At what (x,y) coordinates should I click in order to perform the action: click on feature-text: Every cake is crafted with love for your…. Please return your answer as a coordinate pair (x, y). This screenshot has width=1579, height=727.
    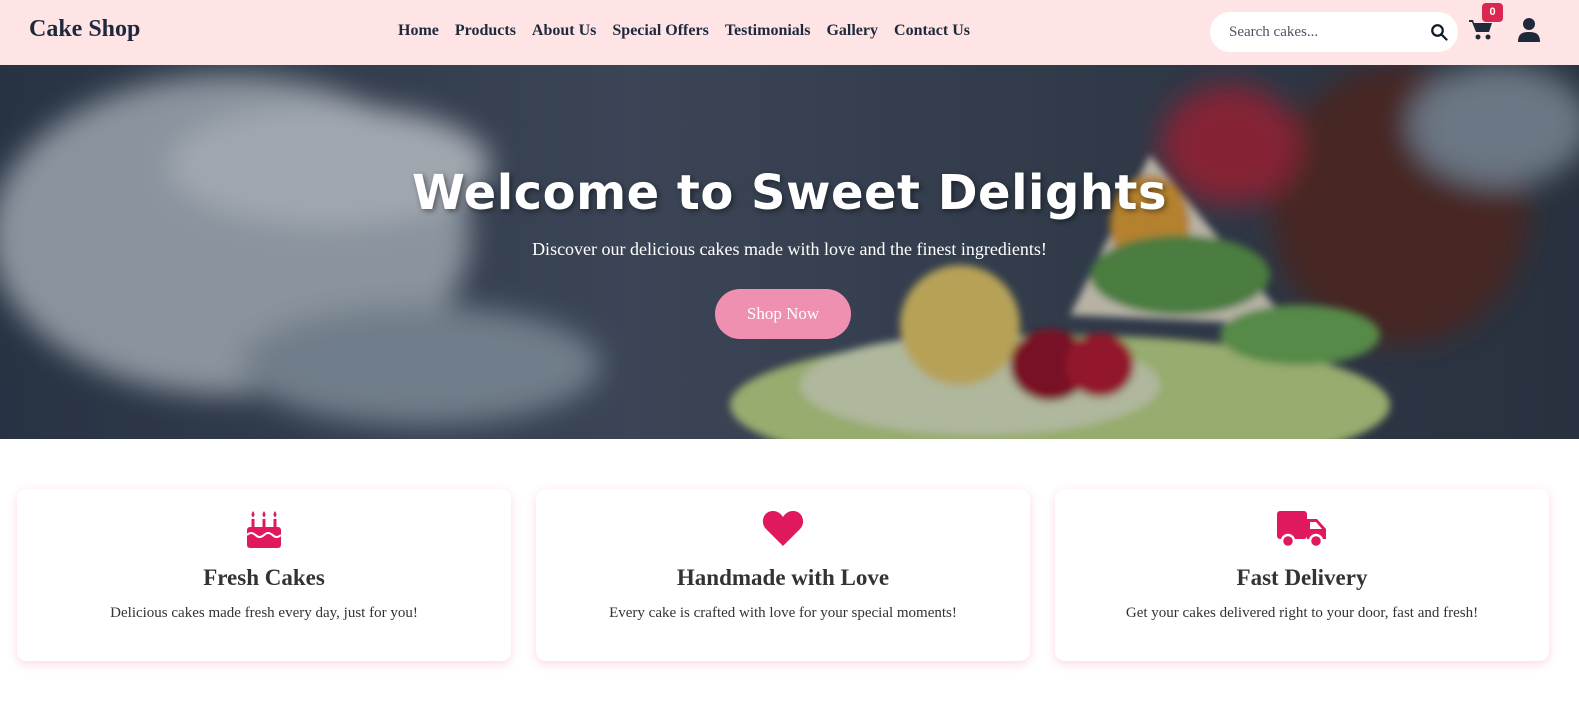
    Looking at the image, I should click on (783, 613).